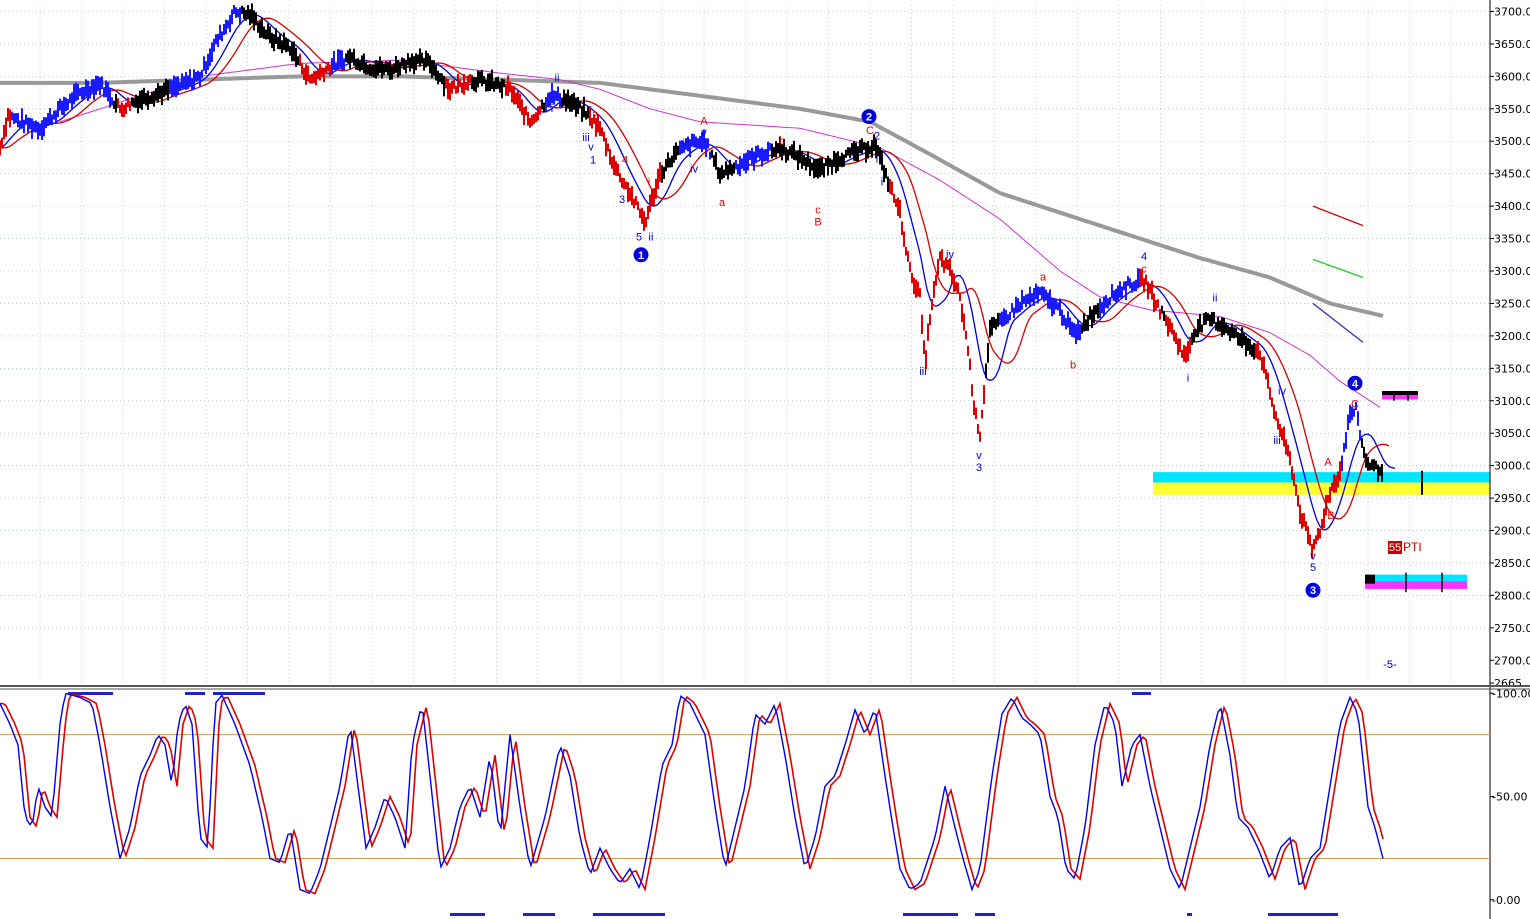 The width and height of the screenshot is (1530, 919). I want to click on badge-text: PTI, so click(1412, 547).